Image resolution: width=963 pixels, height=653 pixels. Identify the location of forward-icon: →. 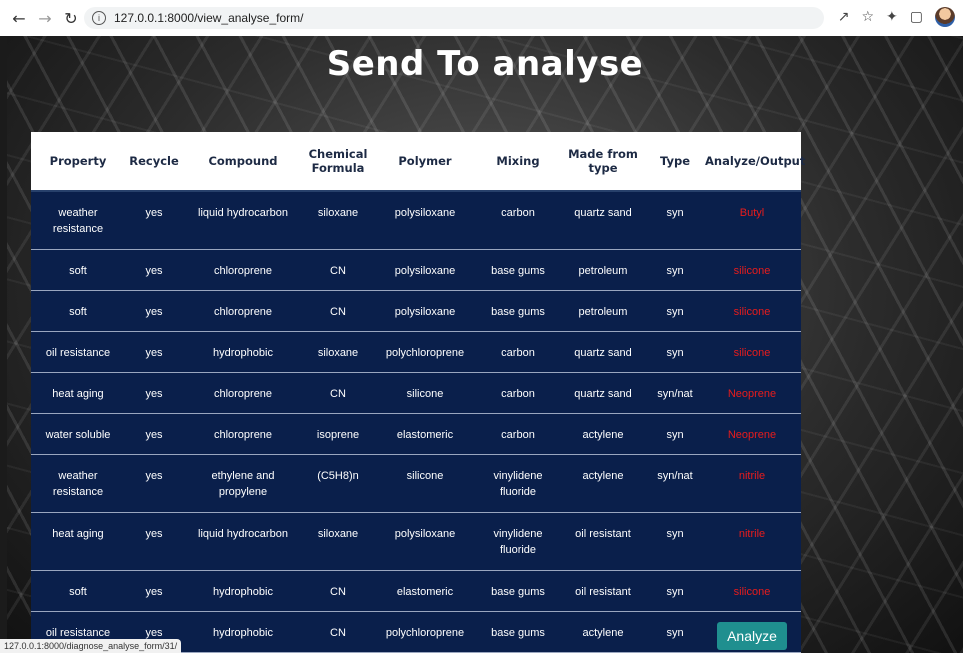
(45, 18).